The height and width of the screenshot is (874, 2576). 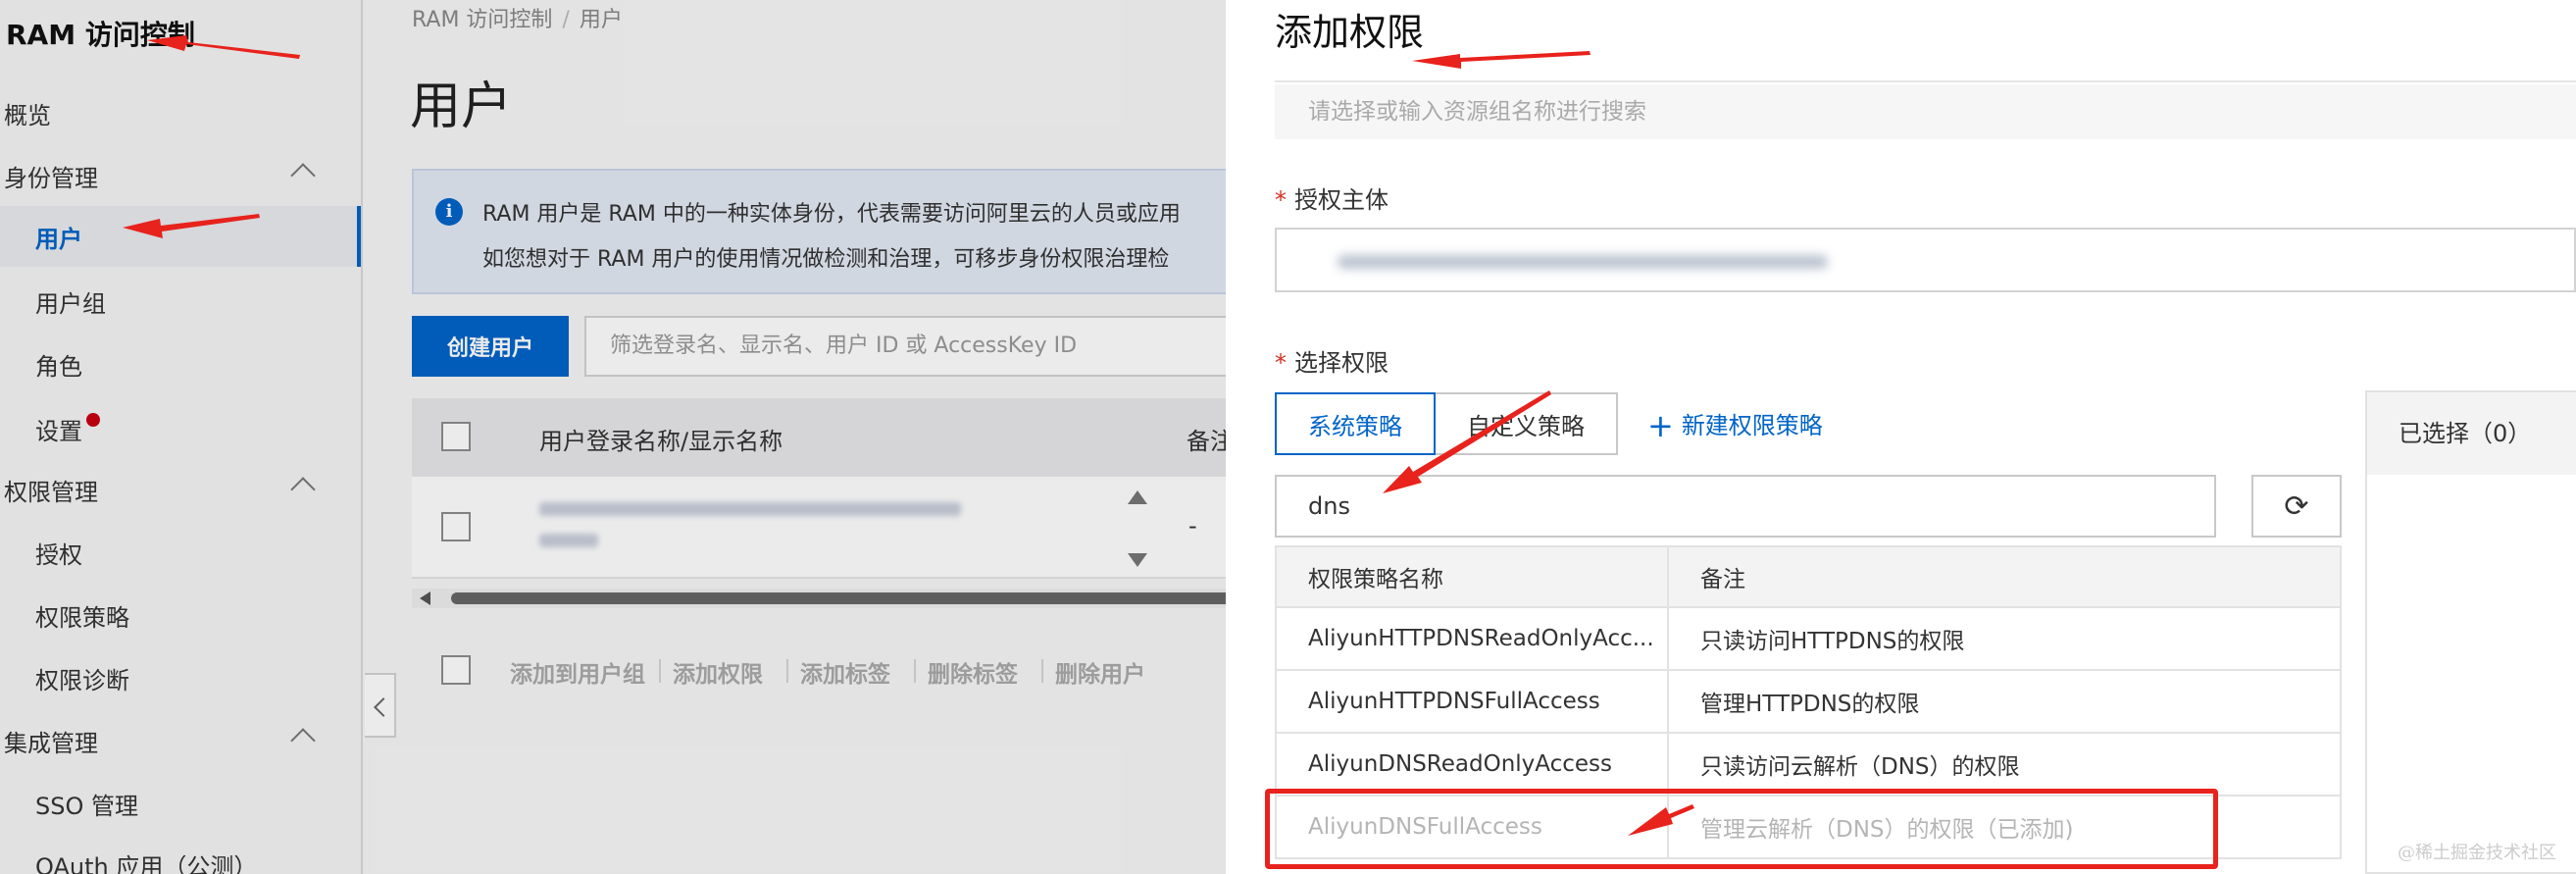 What do you see at coordinates (831, 214) in the screenshot?
I see `info-text: RAM 用户是 RAM 中的一种实体身份，代表需要访问阿里云的人员或应用` at bounding box center [831, 214].